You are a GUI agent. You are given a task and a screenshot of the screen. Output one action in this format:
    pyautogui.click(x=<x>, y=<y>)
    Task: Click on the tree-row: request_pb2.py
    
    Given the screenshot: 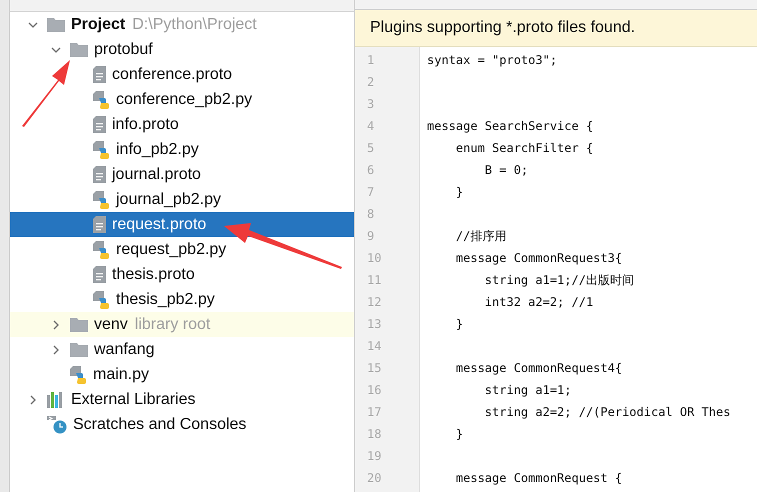 What is the action you would take?
    pyautogui.click(x=182, y=249)
    